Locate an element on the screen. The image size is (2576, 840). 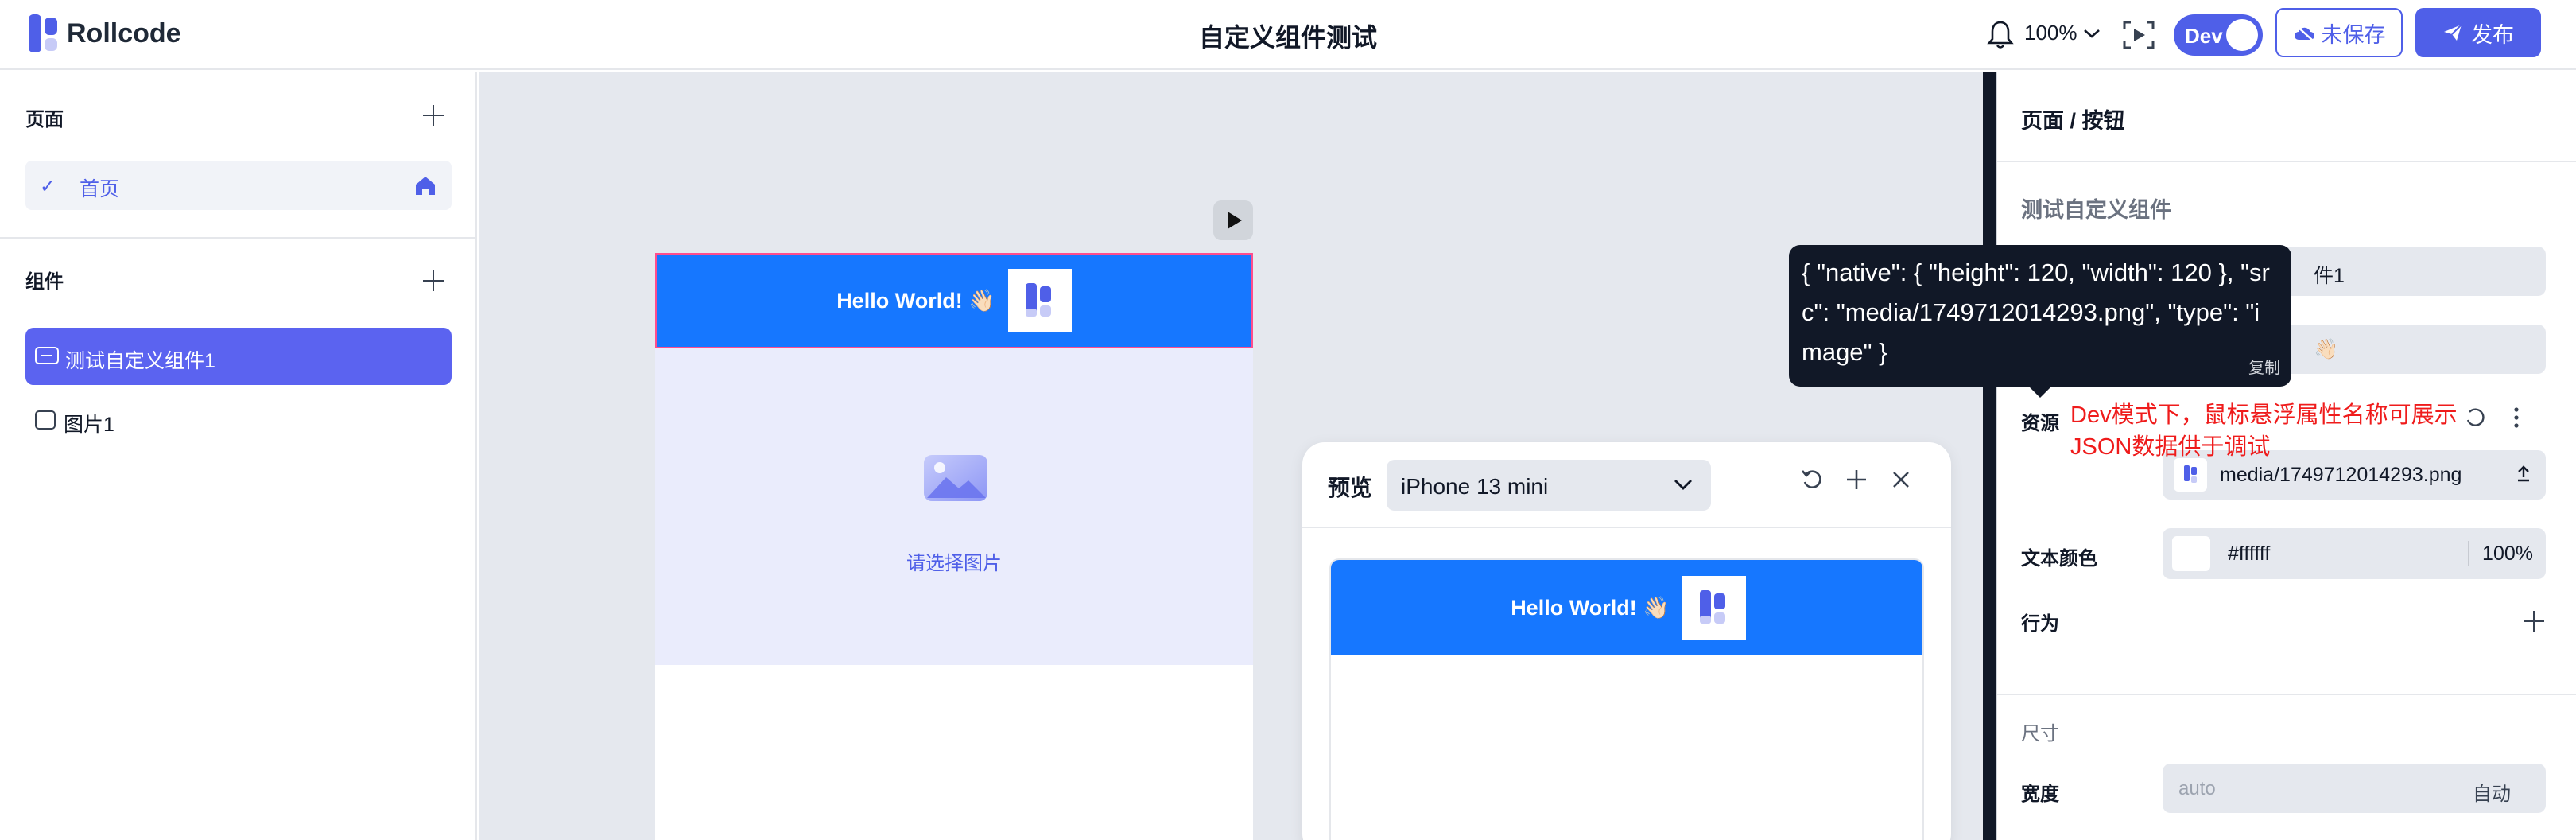
width-input: auto 自动 is located at coordinates (2354, 788).